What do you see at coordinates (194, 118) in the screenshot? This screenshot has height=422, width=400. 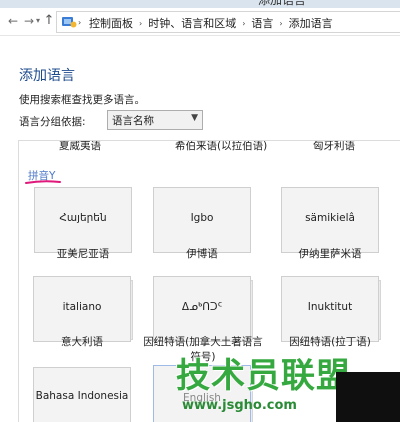 I see `chevron-down-icon: ▼` at bounding box center [194, 118].